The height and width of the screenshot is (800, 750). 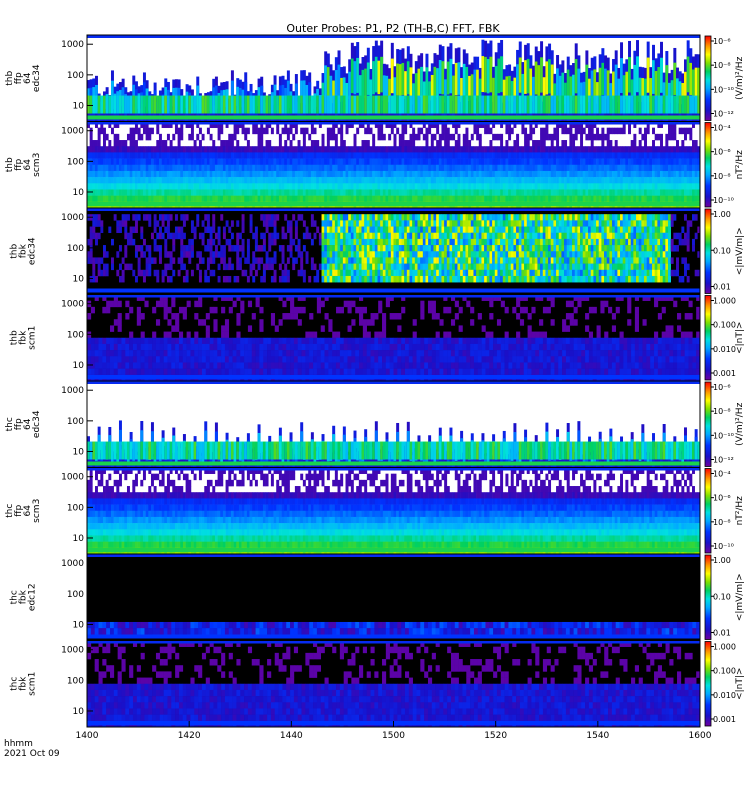 What do you see at coordinates (722, 250) in the screenshot?
I see `colorbar-tick-label: 0.10` at bounding box center [722, 250].